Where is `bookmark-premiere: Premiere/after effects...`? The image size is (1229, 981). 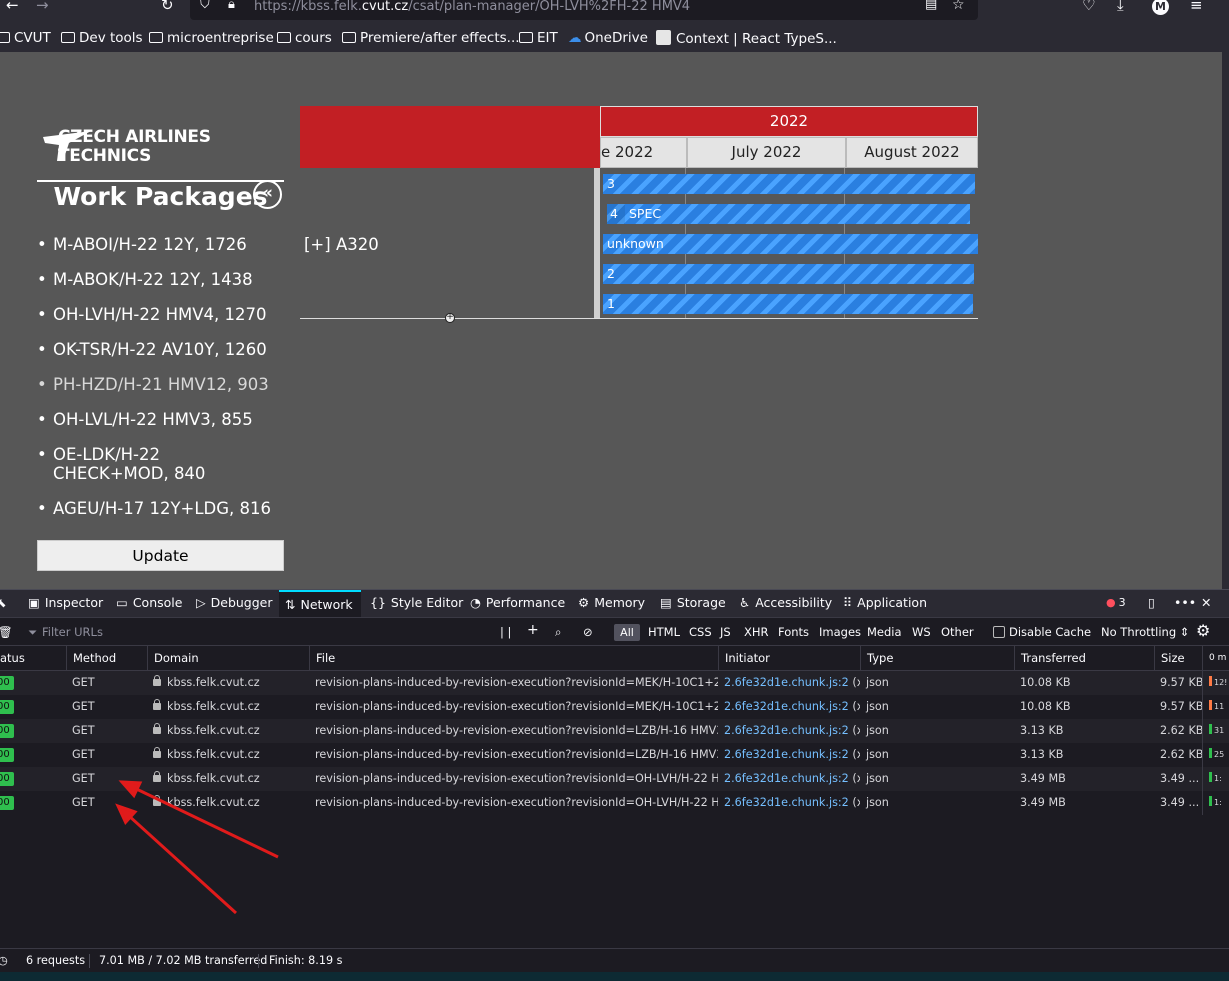
bookmark-premiere: Premiere/after effects... is located at coordinates (431, 38).